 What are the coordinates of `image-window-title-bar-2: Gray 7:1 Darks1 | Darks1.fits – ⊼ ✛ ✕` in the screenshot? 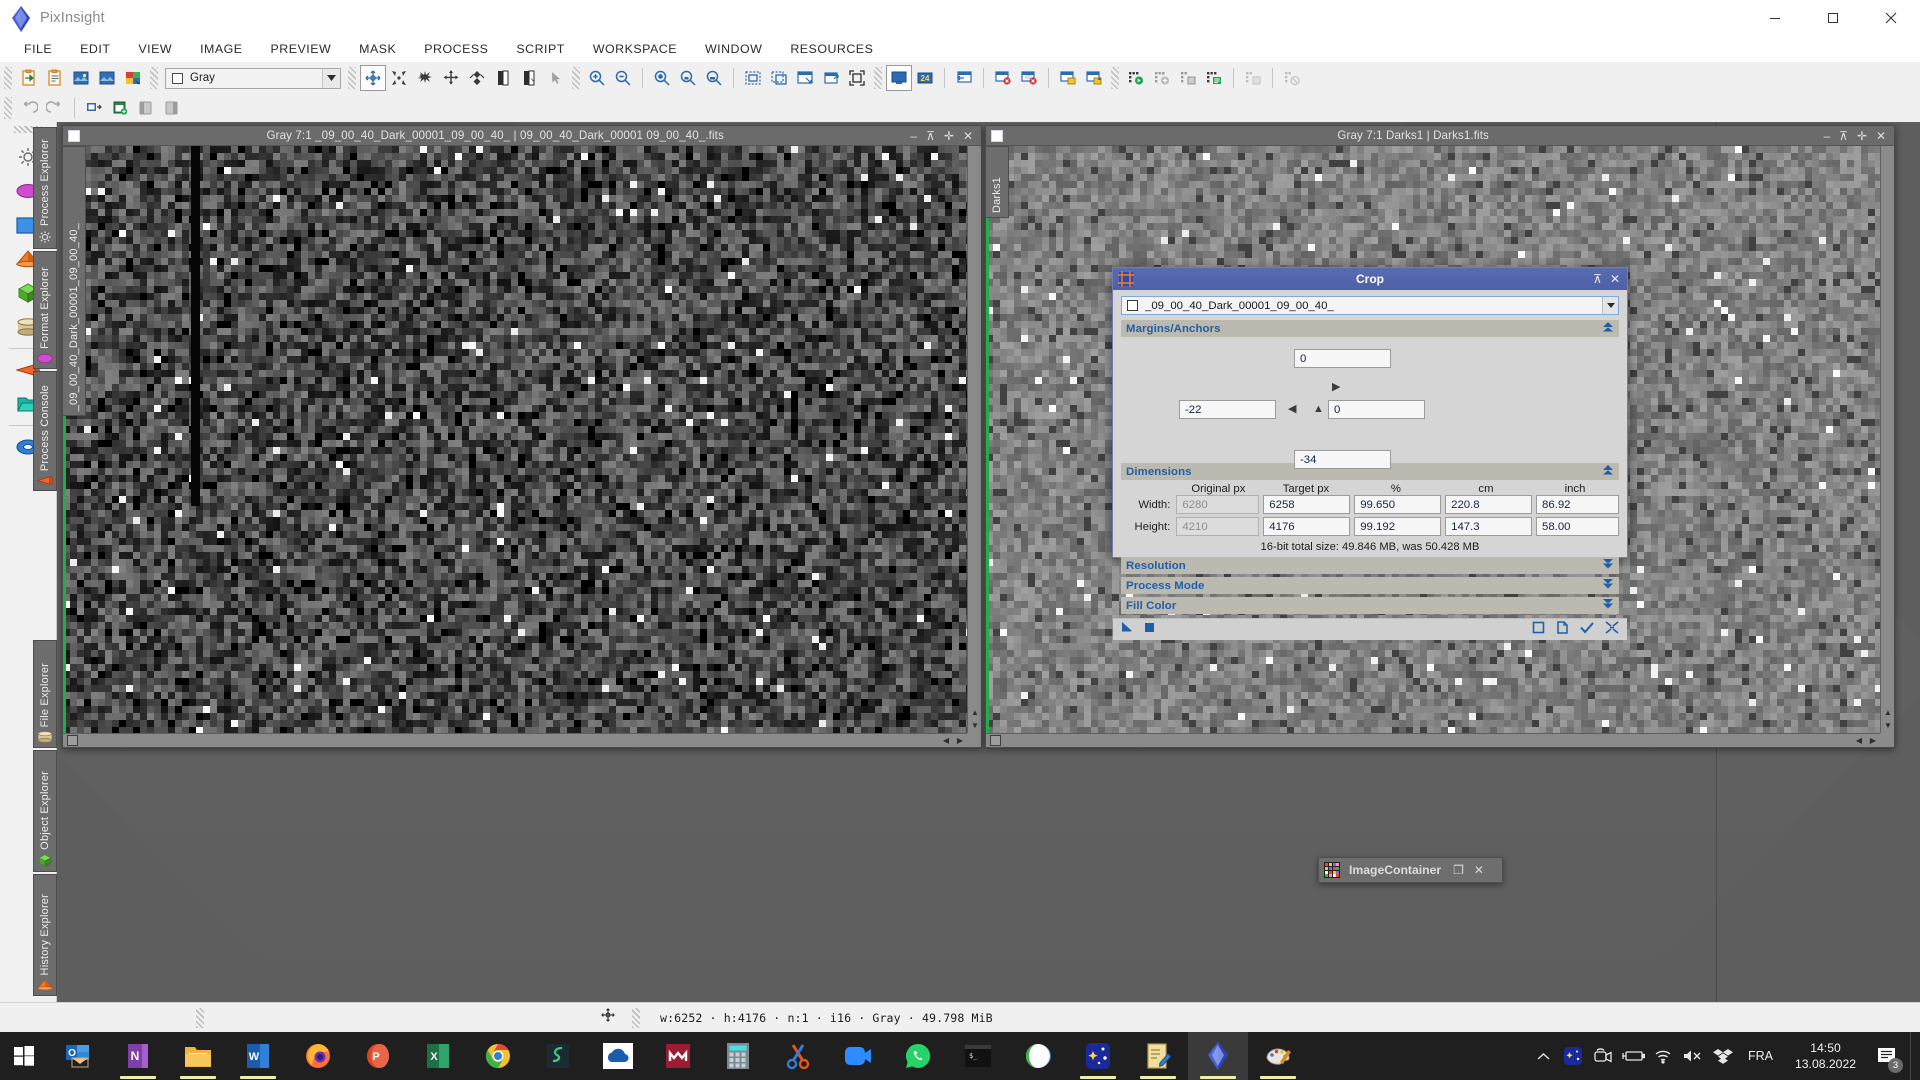 It's located at (1440, 136).